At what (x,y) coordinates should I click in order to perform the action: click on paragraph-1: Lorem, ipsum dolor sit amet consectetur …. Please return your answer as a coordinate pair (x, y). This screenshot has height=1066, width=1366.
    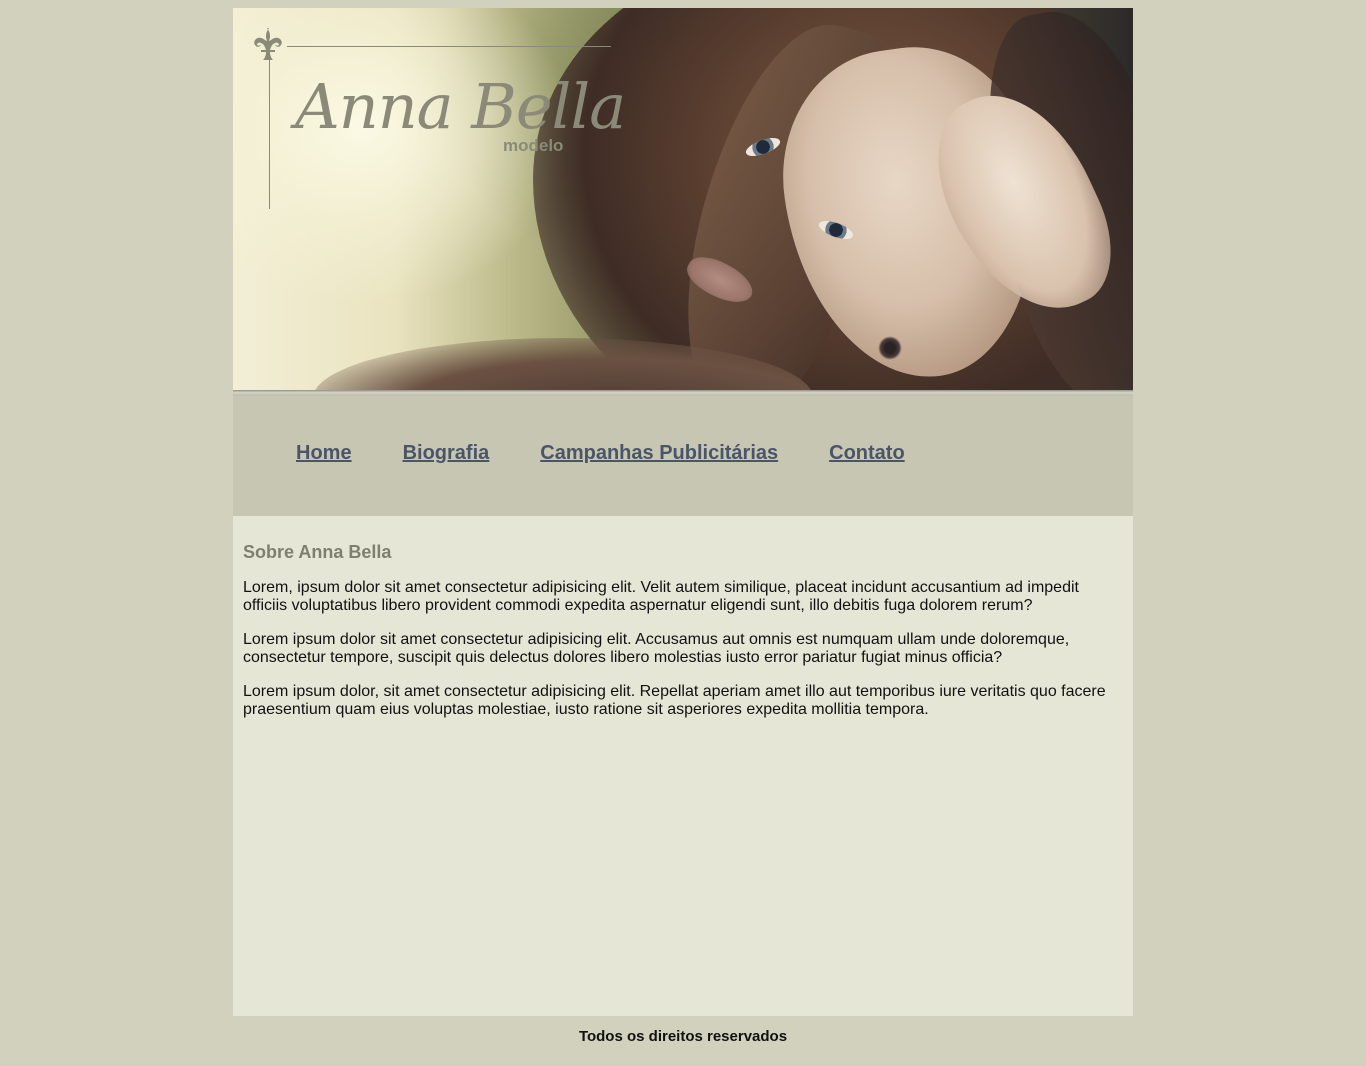
    Looking at the image, I should click on (661, 596).